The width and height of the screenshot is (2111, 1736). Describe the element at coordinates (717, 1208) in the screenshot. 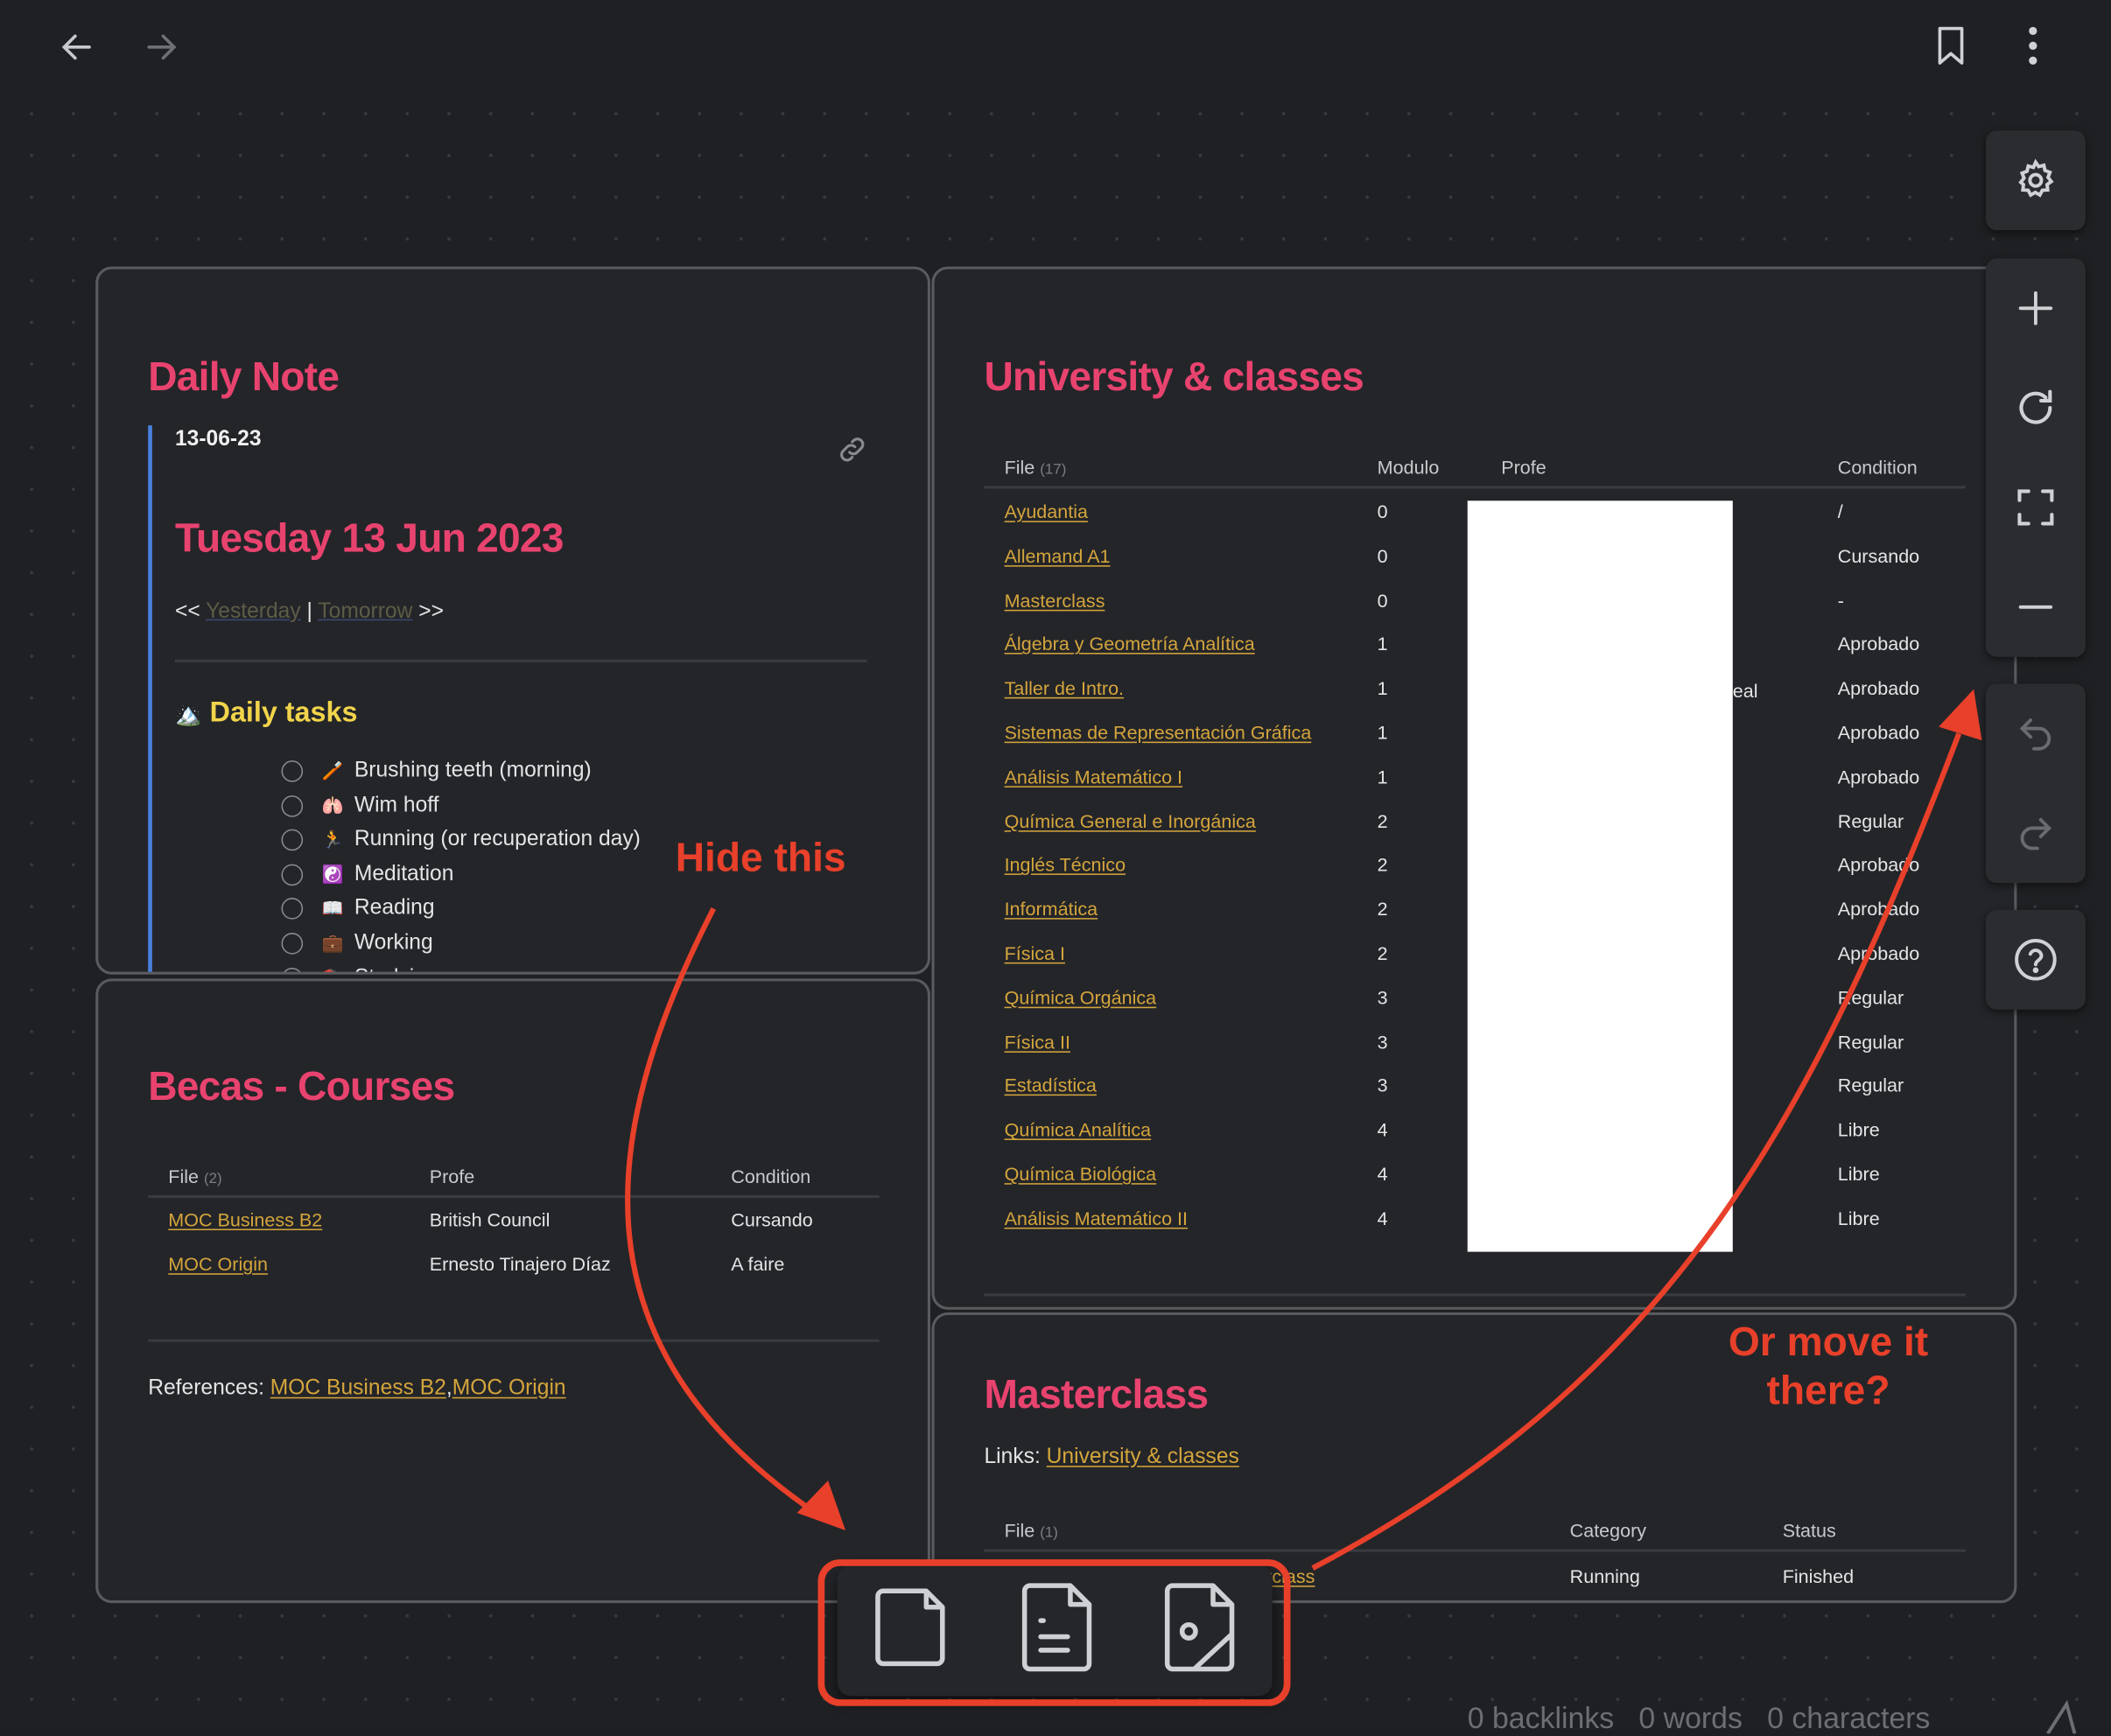

I see `arrow-hide` at that location.